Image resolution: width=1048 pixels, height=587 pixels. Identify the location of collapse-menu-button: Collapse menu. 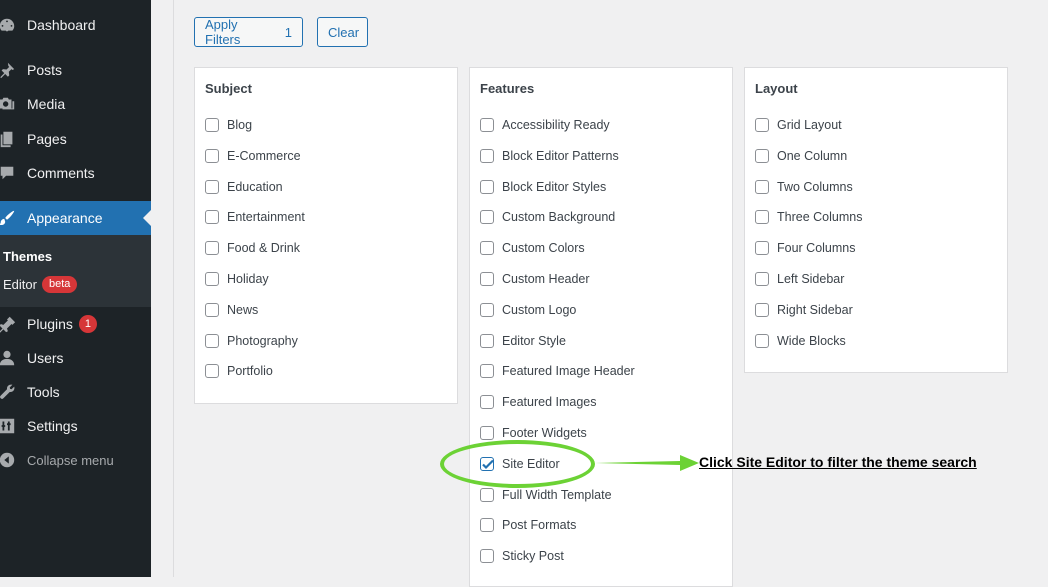
(75, 460).